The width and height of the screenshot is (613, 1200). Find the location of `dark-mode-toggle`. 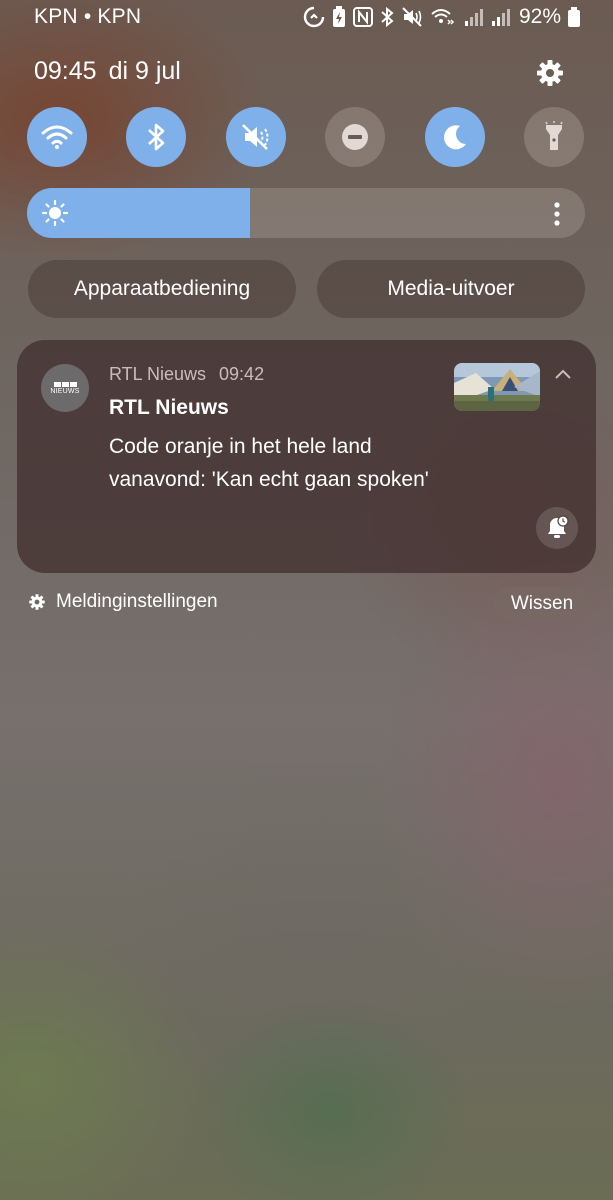

dark-mode-toggle is located at coordinates (455, 137).